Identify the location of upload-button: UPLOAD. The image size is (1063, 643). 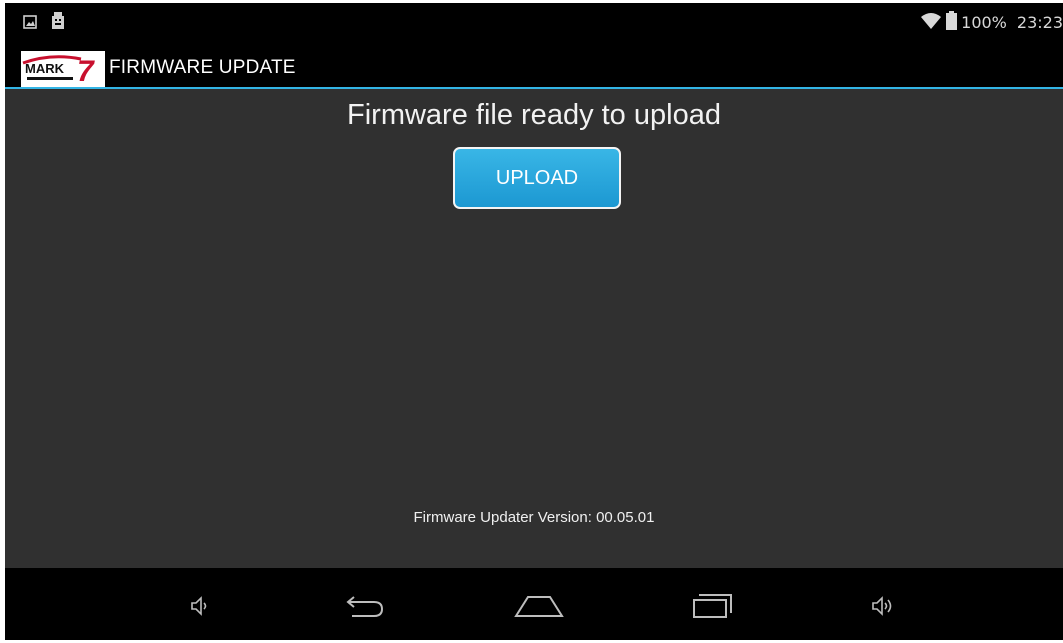
(537, 178).